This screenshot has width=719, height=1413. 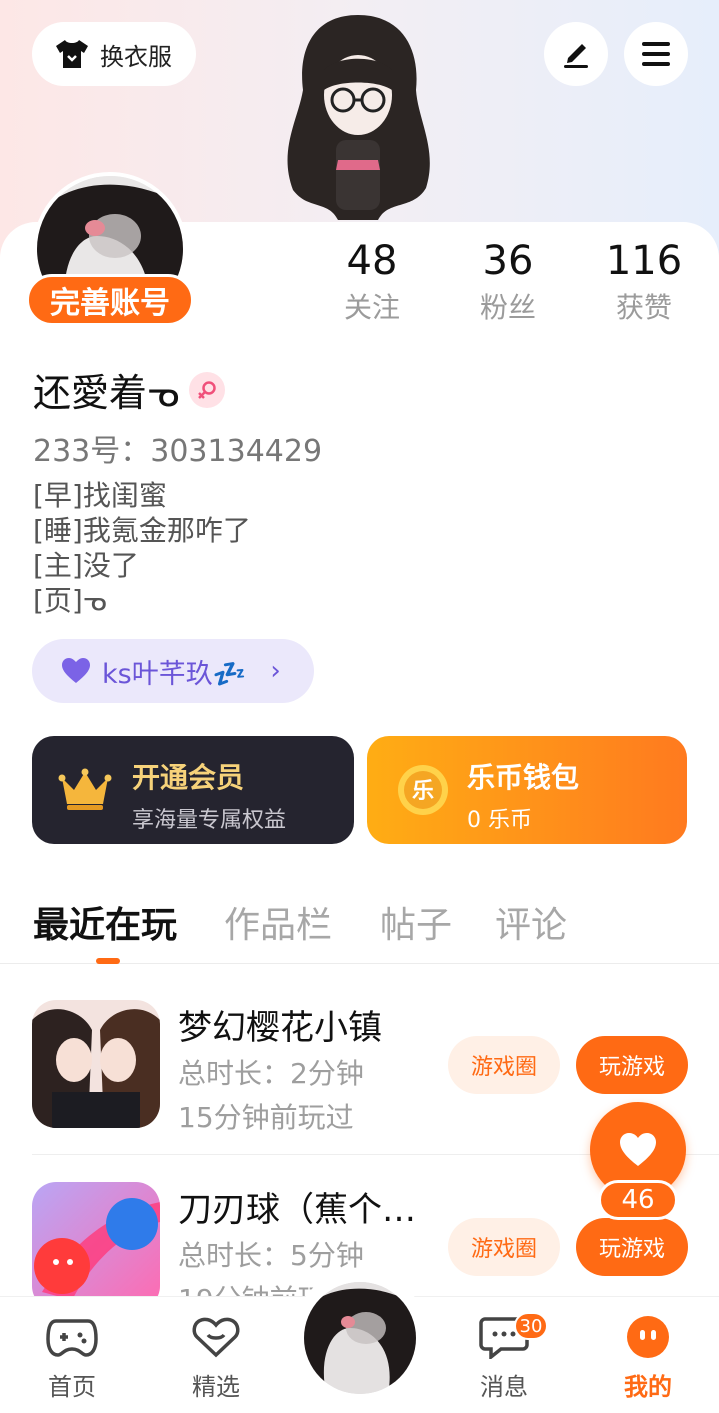 I want to click on nav-mine: 我的, so click(x=648, y=1358).